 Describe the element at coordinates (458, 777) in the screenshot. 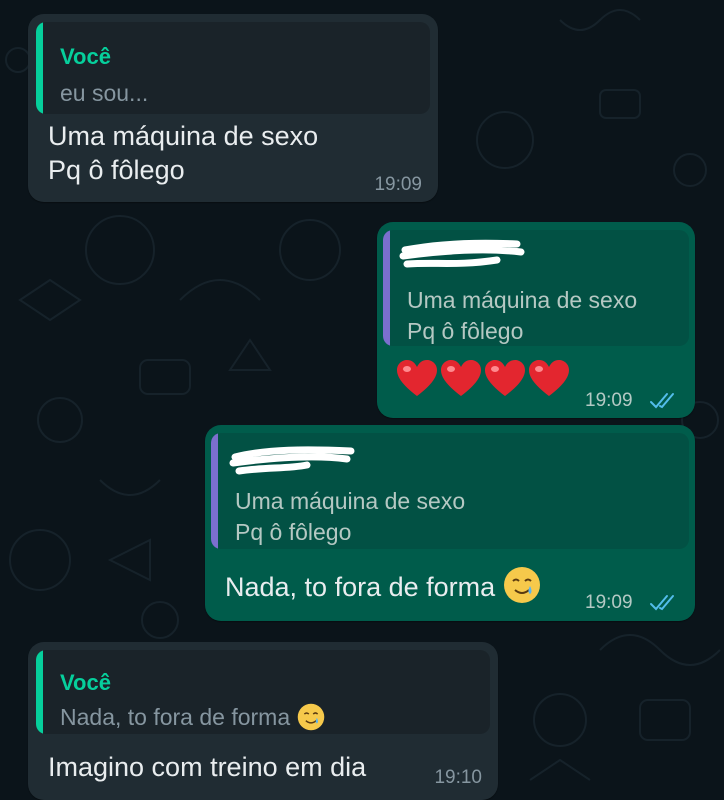

I see `message-time: 19:10` at that location.